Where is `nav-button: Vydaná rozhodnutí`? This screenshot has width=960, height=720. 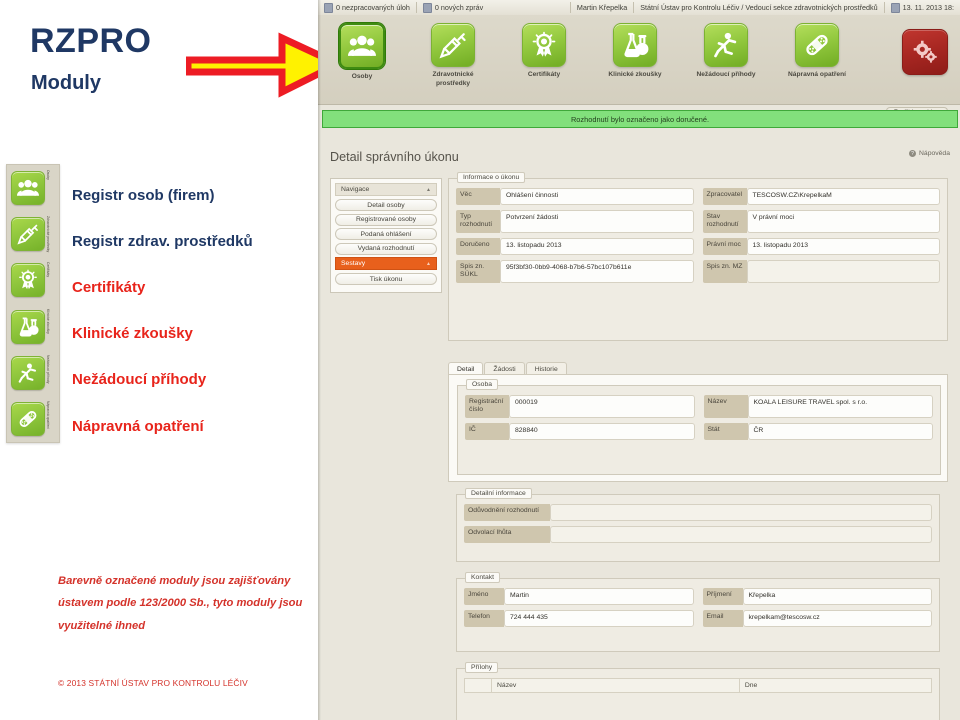
nav-button: Vydaná rozhodnutí is located at coordinates (386, 248).